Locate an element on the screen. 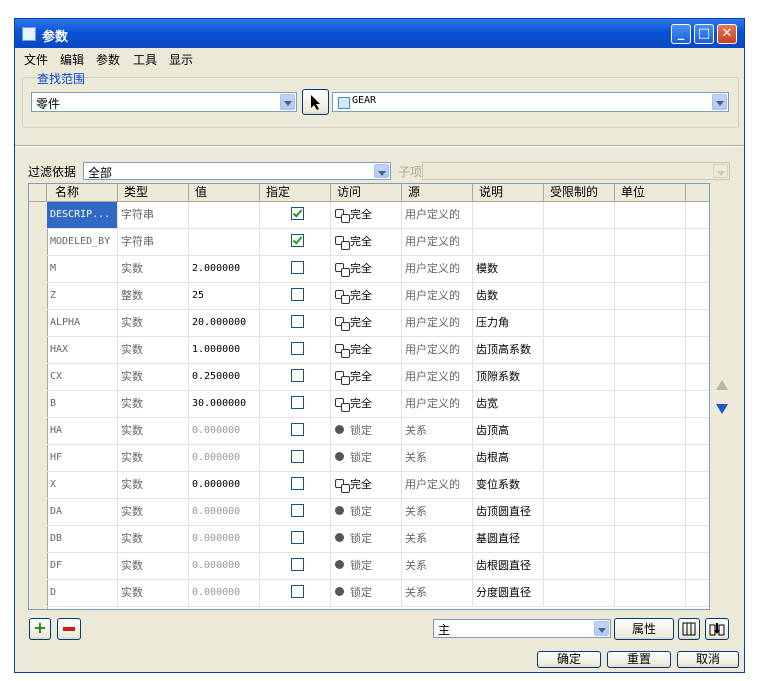 The width and height of the screenshot is (760, 681). header-value: 值 is located at coordinates (224, 192).